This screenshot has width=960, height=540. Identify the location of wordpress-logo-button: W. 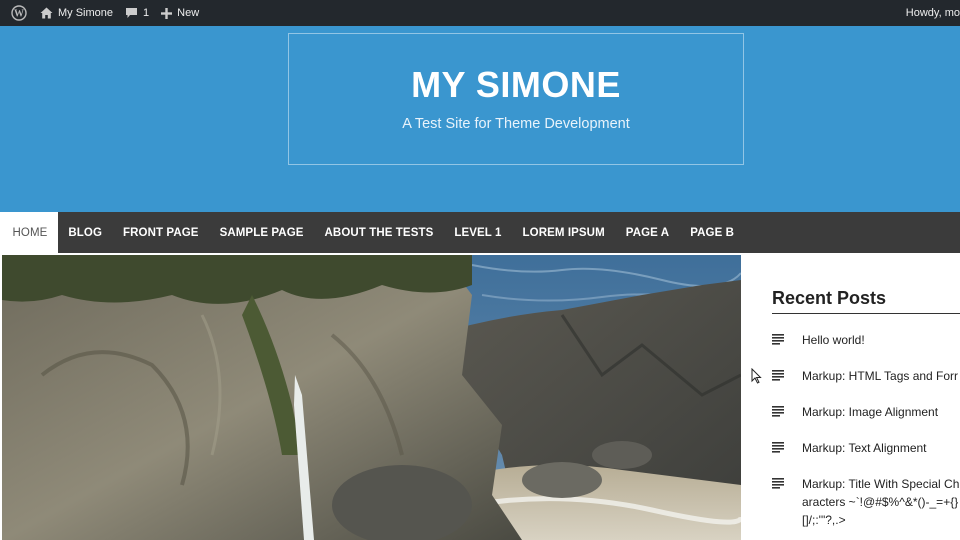
(17, 13).